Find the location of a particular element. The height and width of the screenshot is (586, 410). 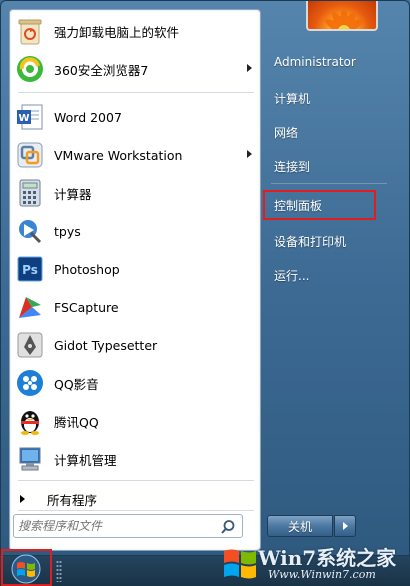

shutdown-button: 关机 is located at coordinates (300, 526).